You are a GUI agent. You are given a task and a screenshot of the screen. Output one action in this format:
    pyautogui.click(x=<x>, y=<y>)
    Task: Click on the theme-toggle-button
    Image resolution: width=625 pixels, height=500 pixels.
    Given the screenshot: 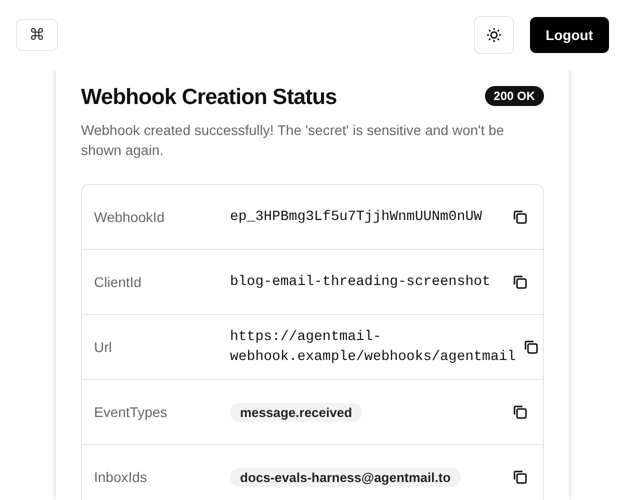 What is the action you would take?
    pyautogui.click(x=494, y=35)
    